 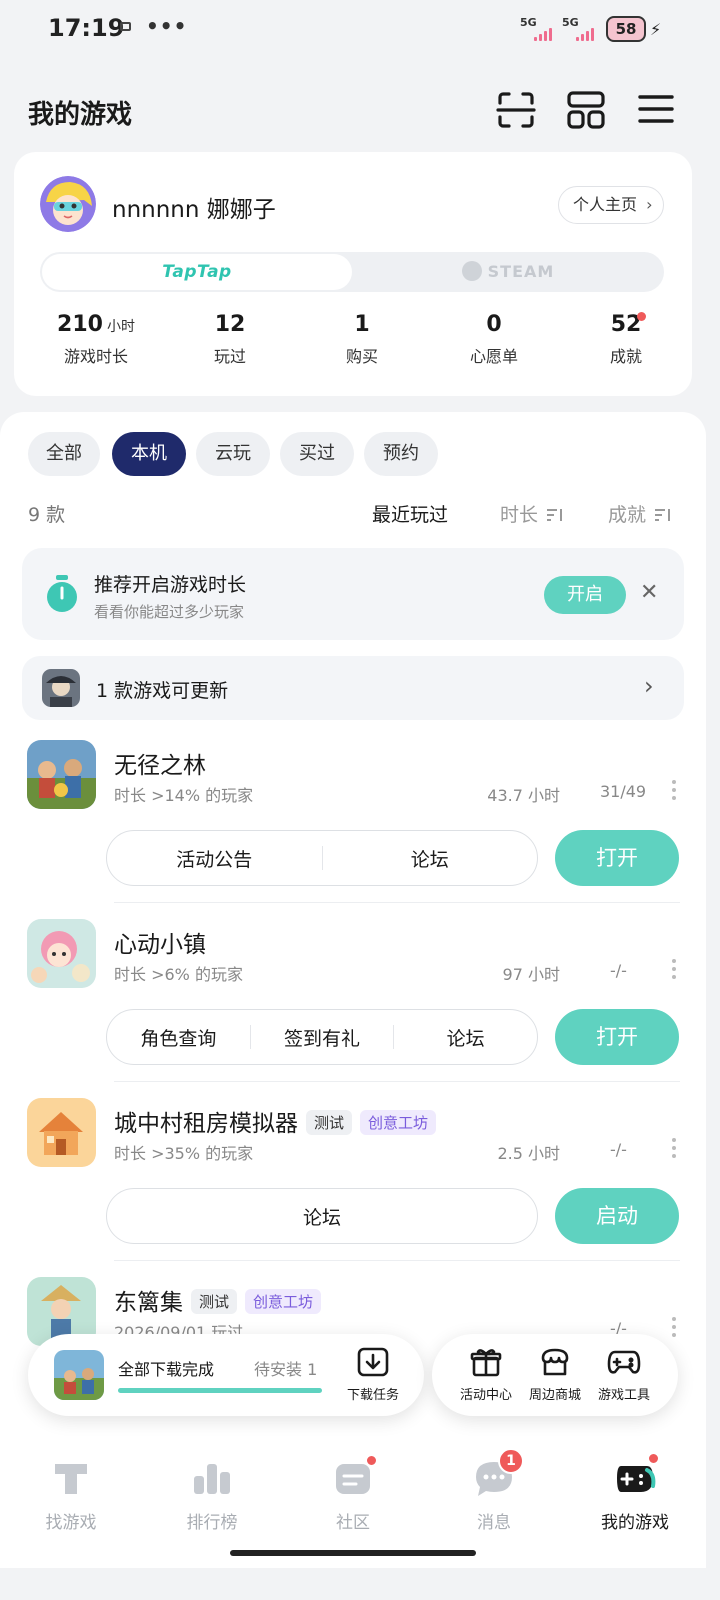 I want to click on checkin-reward-button: 签到有礼, so click(x=322, y=1037).